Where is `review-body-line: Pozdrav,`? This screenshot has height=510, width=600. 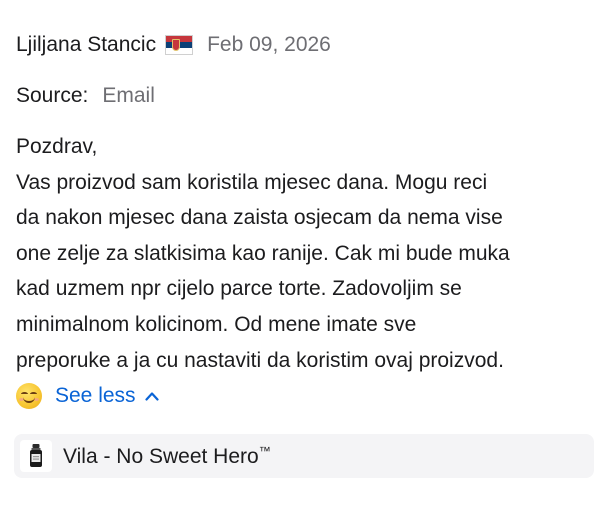 review-body-line: Pozdrav, is located at coordinates (57, 146).